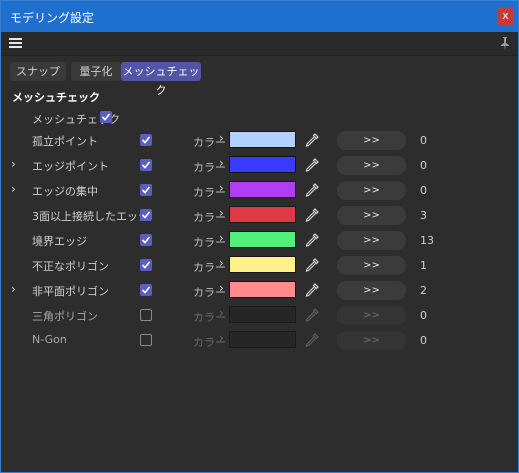 This screenshot has width=519, height=473. What do you see at coordinates (106, 117) in the screenshot?
I see `mesh-check-checkbox` at bounding box center [106, 117].